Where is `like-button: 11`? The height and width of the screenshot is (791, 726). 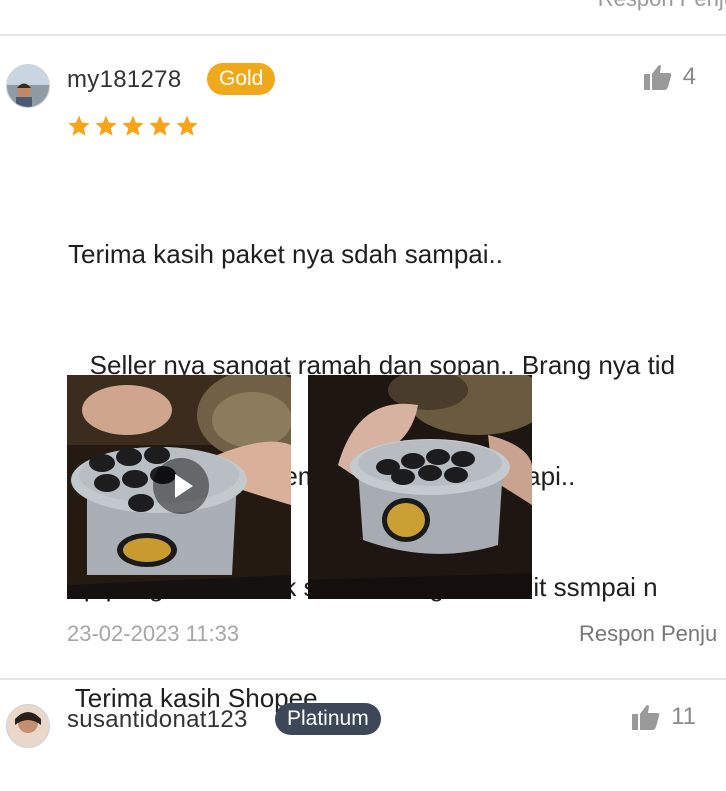
like-button: 11 is located at coordinates (663, 717).